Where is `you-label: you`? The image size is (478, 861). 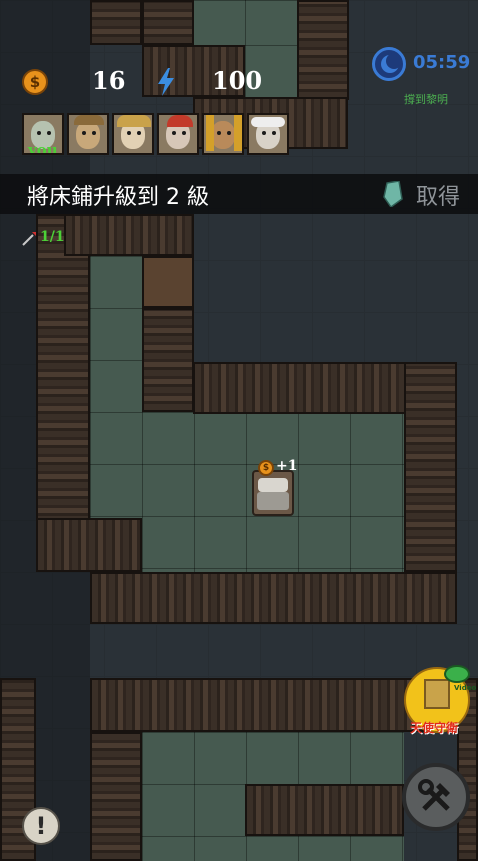
you-label: you is located at coordinates (43, 148).